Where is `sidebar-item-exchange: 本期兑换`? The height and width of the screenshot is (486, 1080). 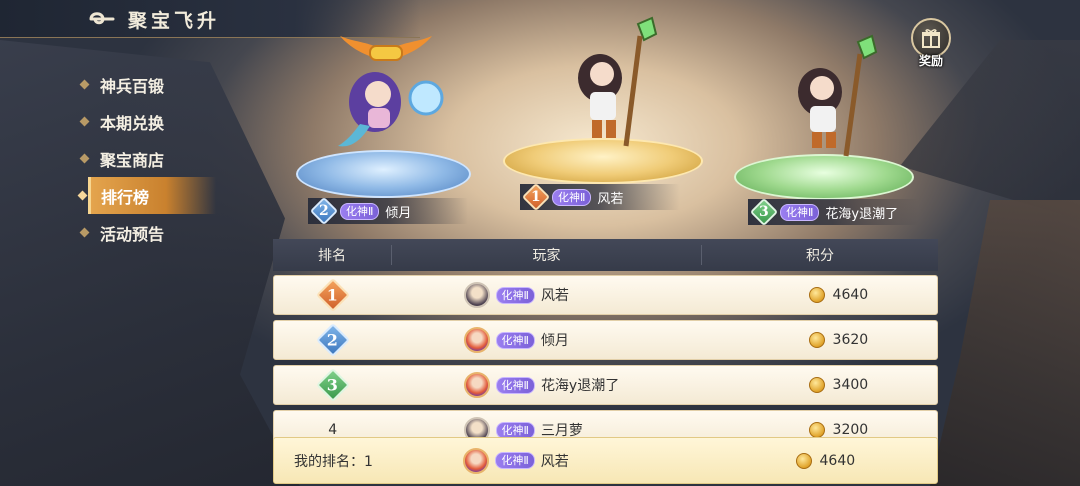
sidebar-item-exchange: 本期兑换 is located at coordinates (148, 121).